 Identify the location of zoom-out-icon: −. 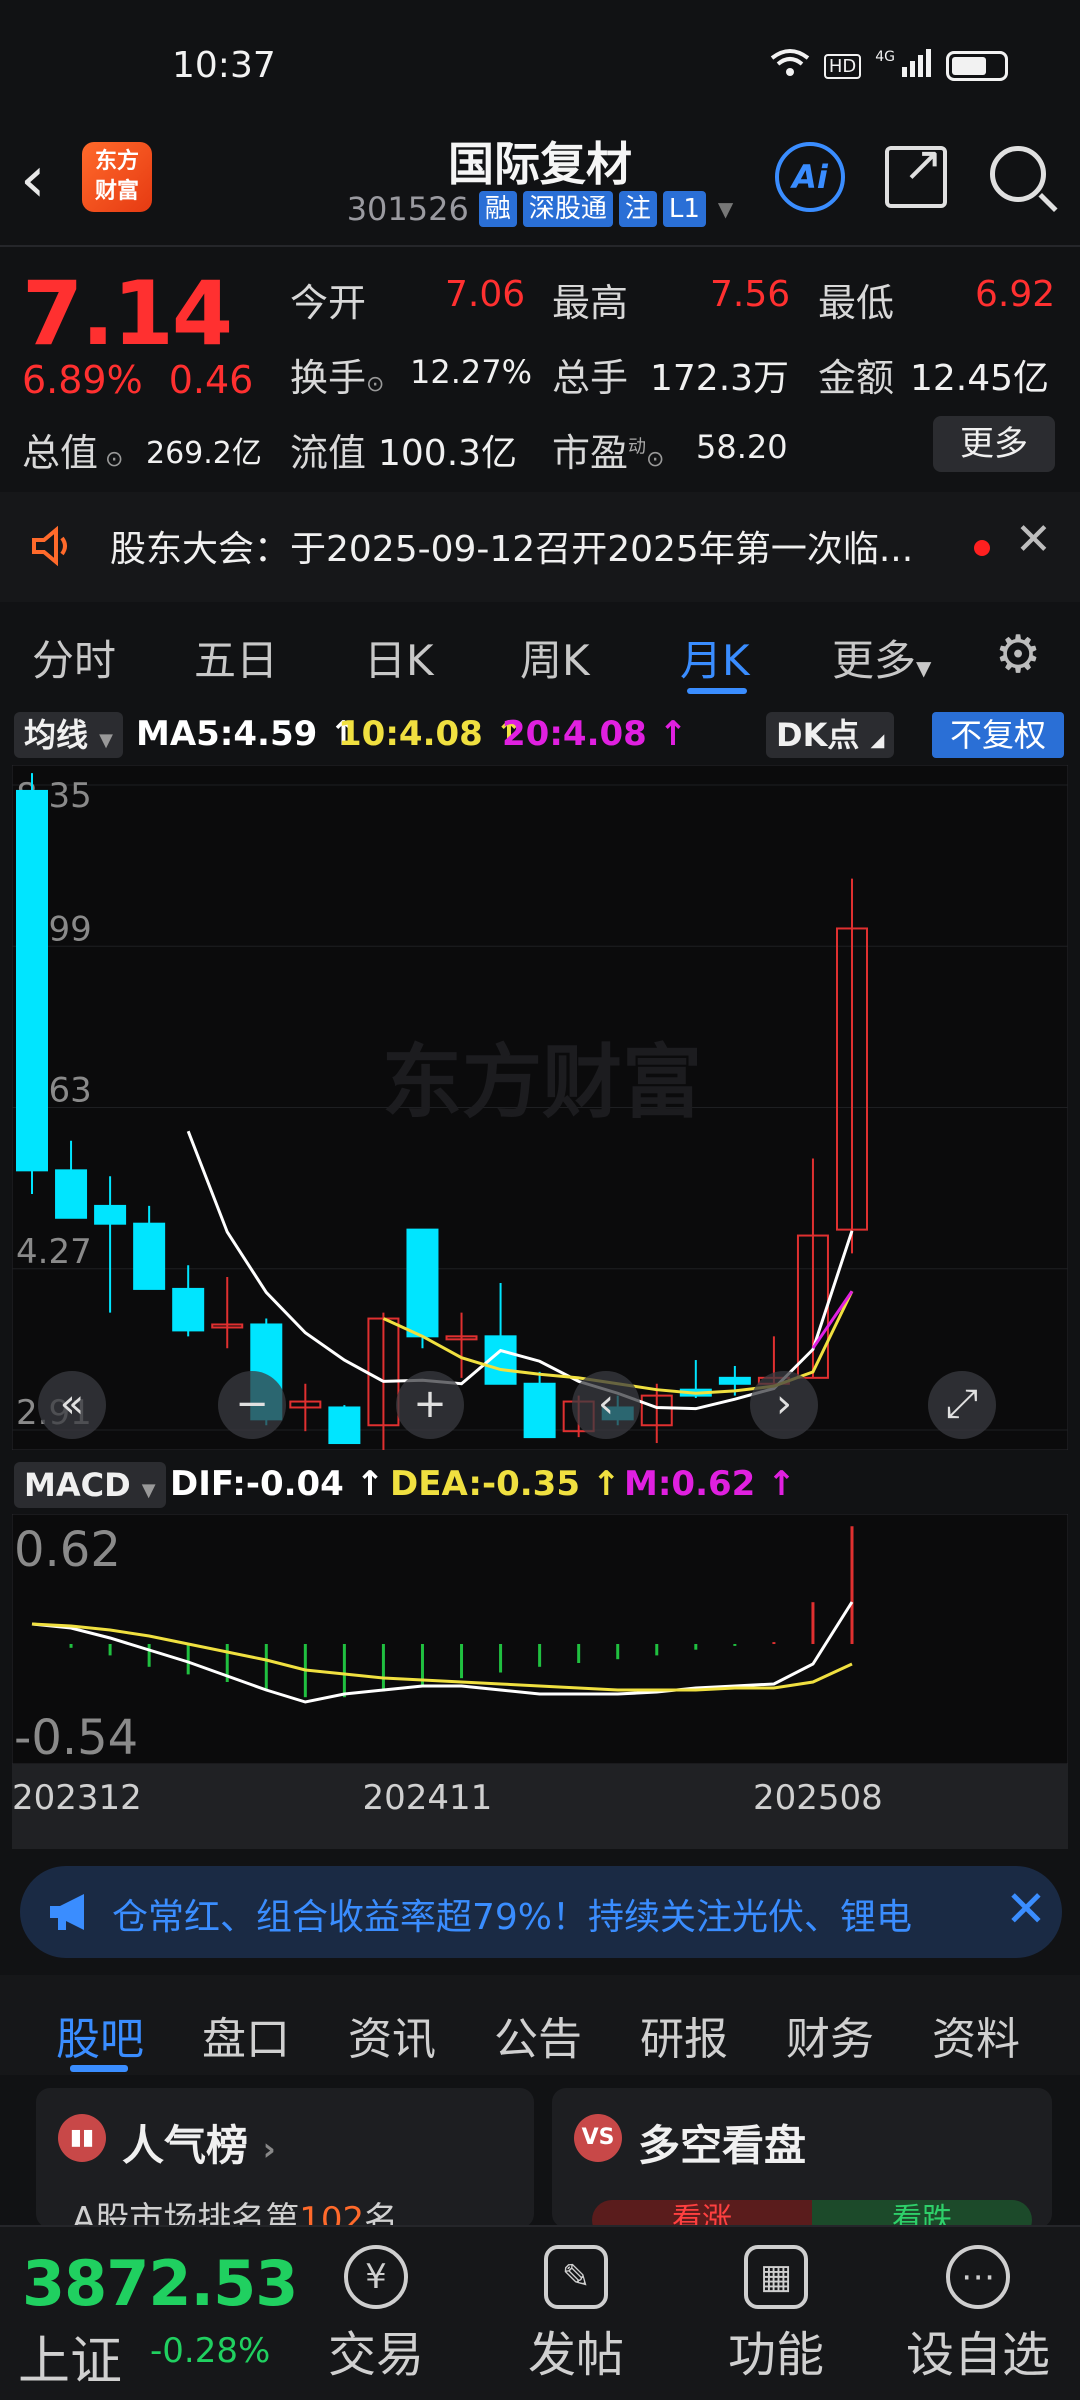
(252, 1405).